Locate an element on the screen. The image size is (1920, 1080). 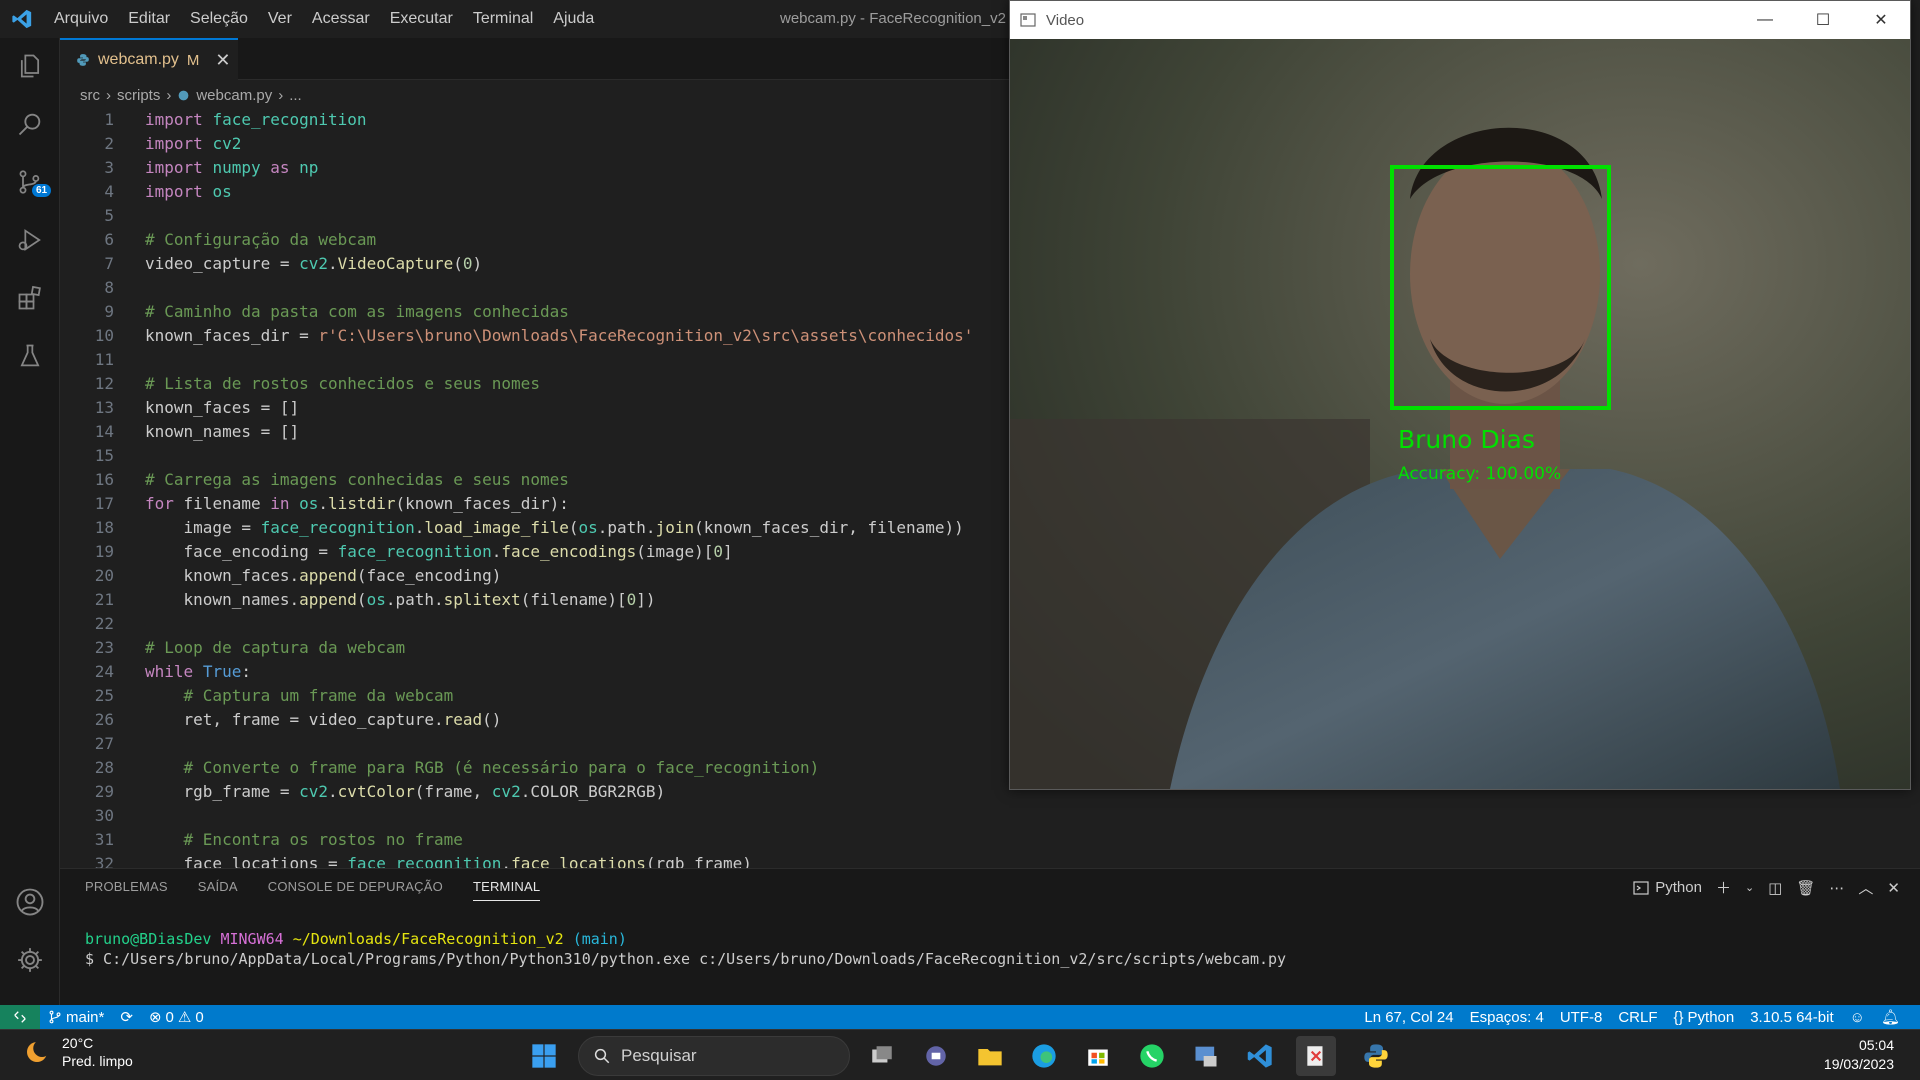
menu-ver: Ver is located at coordinates (280, 19).